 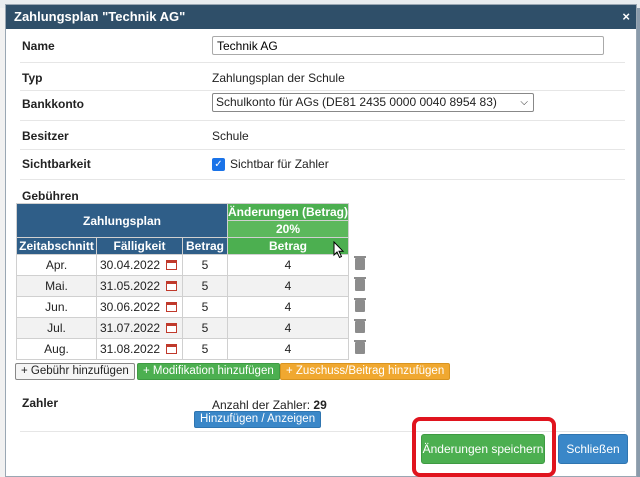 I want to click on col-header-period: Zeitabschnitt, so click(x=56, y=246).